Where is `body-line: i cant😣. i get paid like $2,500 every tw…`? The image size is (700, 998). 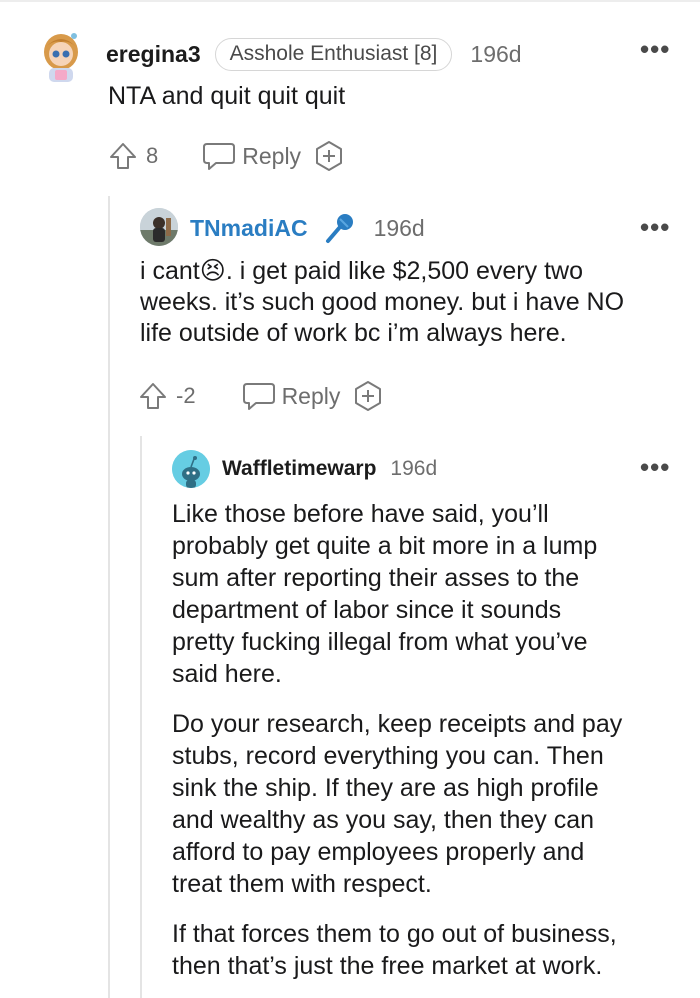 body-line: i cant😣. i get paid like $2,500 every tw… is located at coordinates (361, 271).